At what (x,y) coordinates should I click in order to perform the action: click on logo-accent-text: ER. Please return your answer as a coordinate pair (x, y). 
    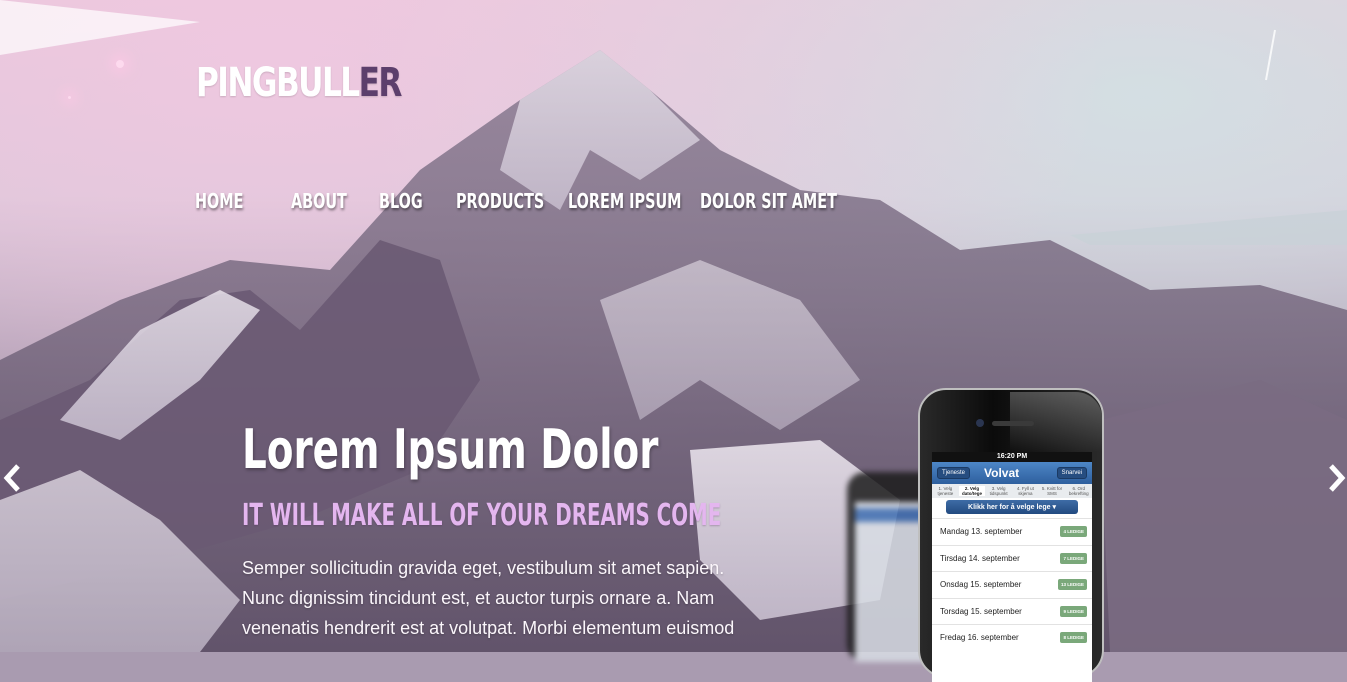
    Looking at the image, I should click on (380, 83).